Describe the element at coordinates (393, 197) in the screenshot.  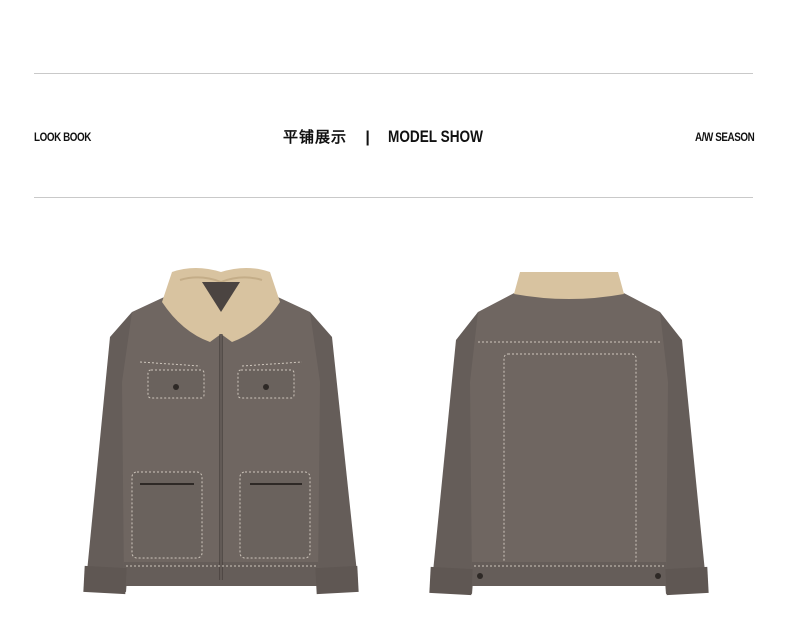
I see `bottom-divider` at that location.